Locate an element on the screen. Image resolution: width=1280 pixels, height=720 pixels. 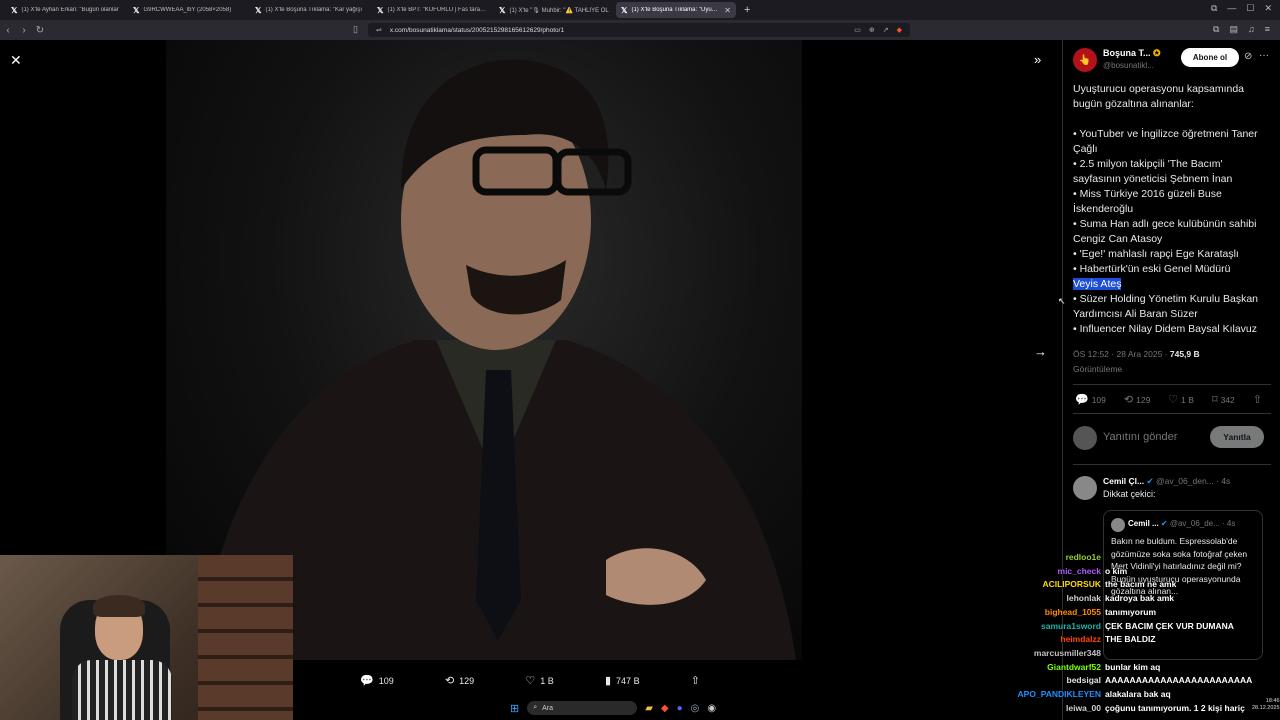
chat-message: mic_check o kim is located at coordinates (1132, 572).